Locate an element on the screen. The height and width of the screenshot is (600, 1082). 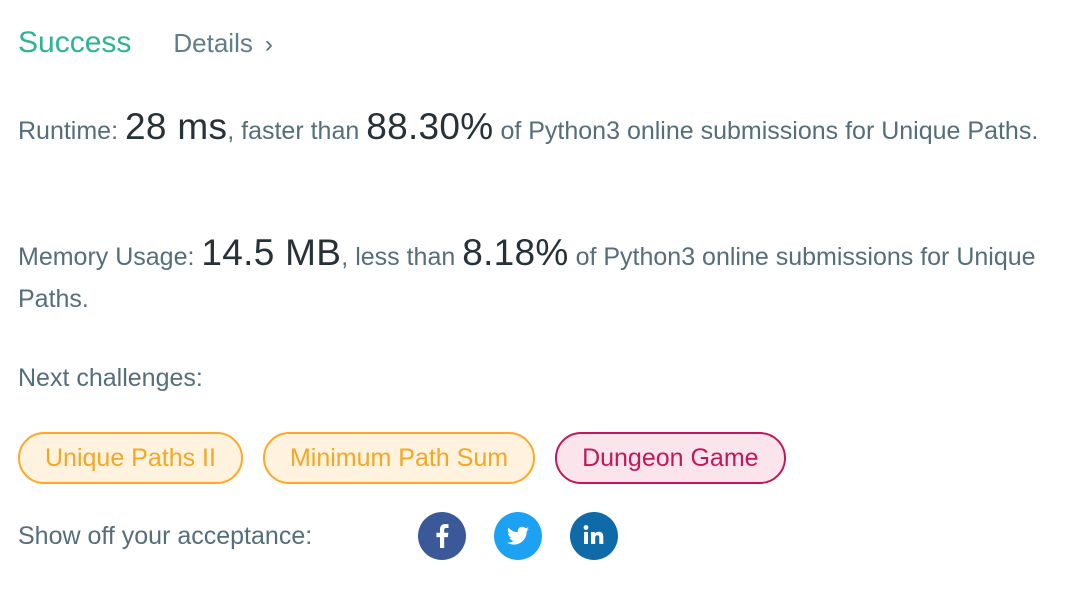
memory-mid: , less than is located at coordinates (402, 257).